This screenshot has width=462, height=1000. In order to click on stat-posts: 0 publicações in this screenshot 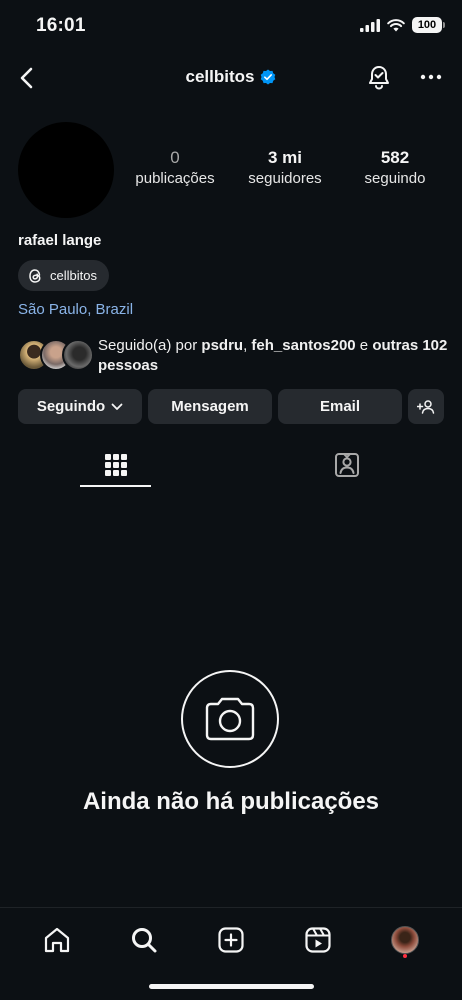, I will do `click(175, 167)`.